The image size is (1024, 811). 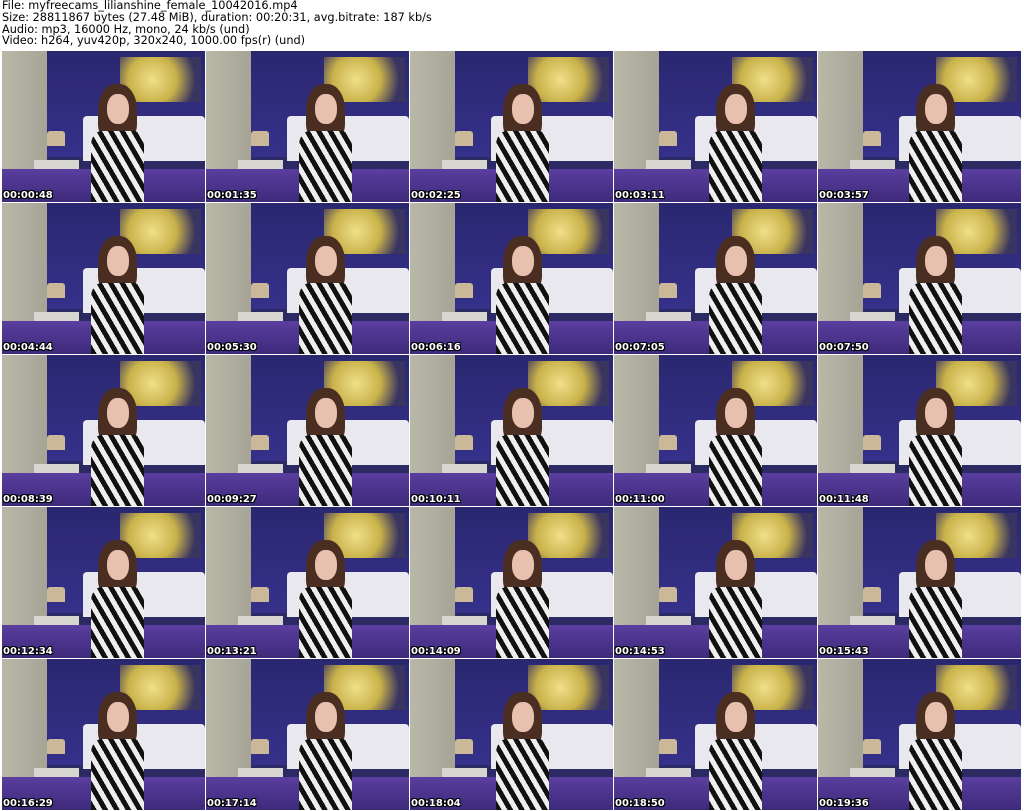 I want to click on video-thumbnail: 00:14:53, so click(x=715, y=582).